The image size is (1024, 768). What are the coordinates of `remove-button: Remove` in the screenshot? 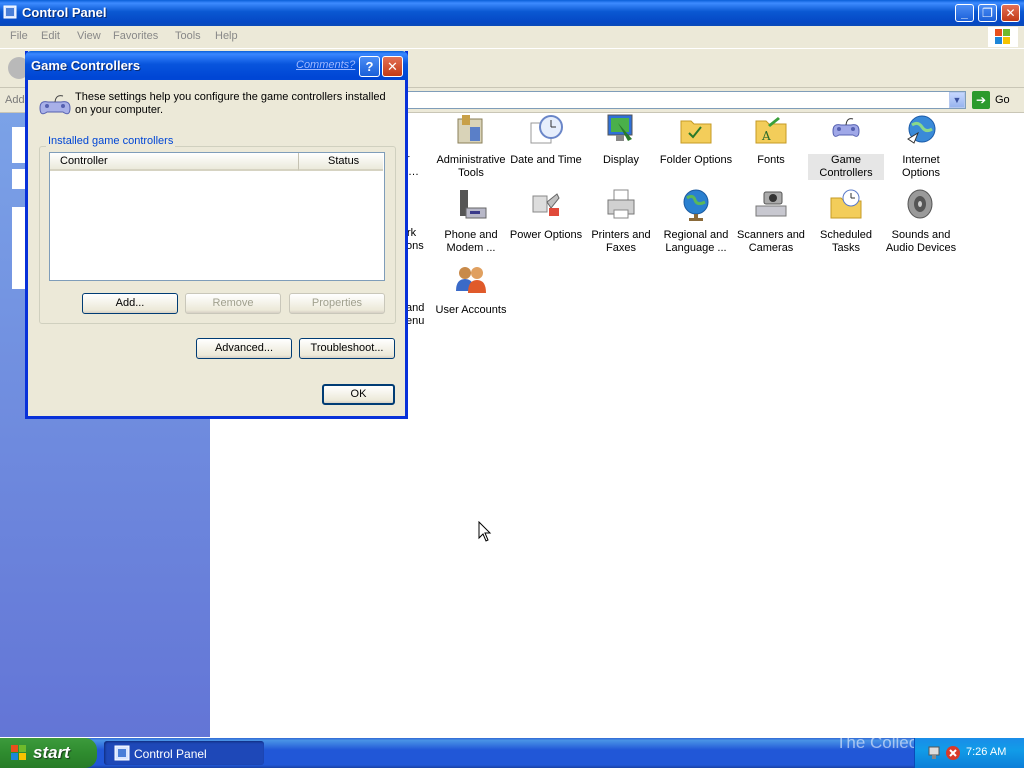 It's located at (233, 303).